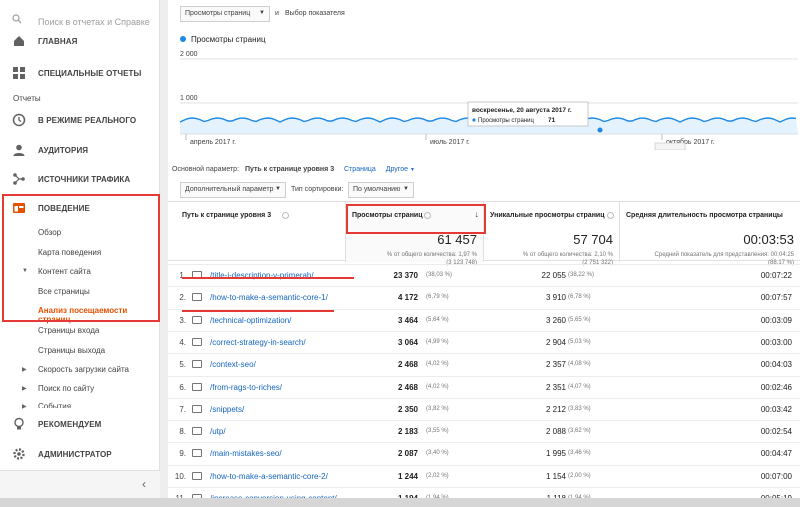 This screenshot has width=800, height=507. What do you see at coordinates (206, 169) in the screenshot?
I see `primary-dimension-label: Основной параметр:` at bounding box center [206, 169].